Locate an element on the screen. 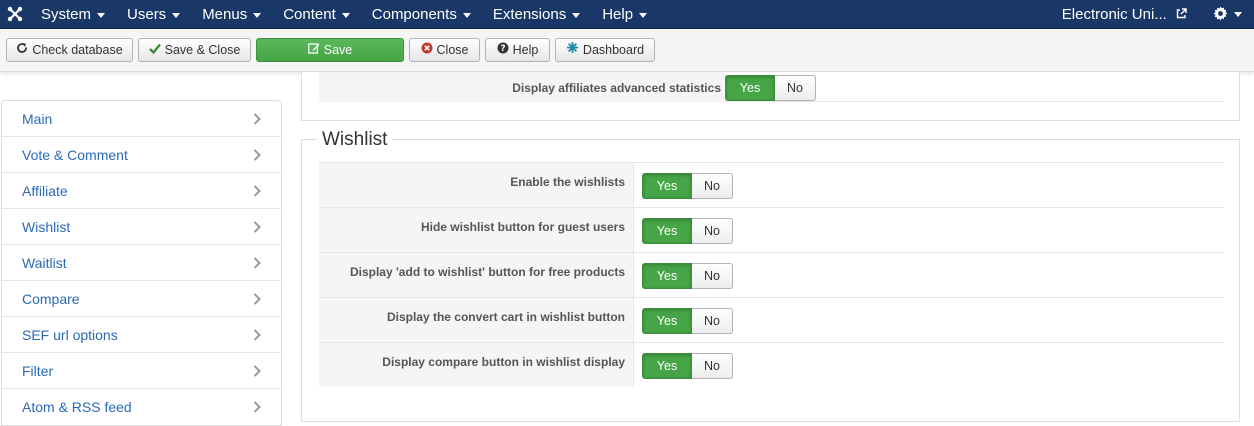 This screenshot has height=426, width=1254. menu-system: System is located at coordinates (73, 14).